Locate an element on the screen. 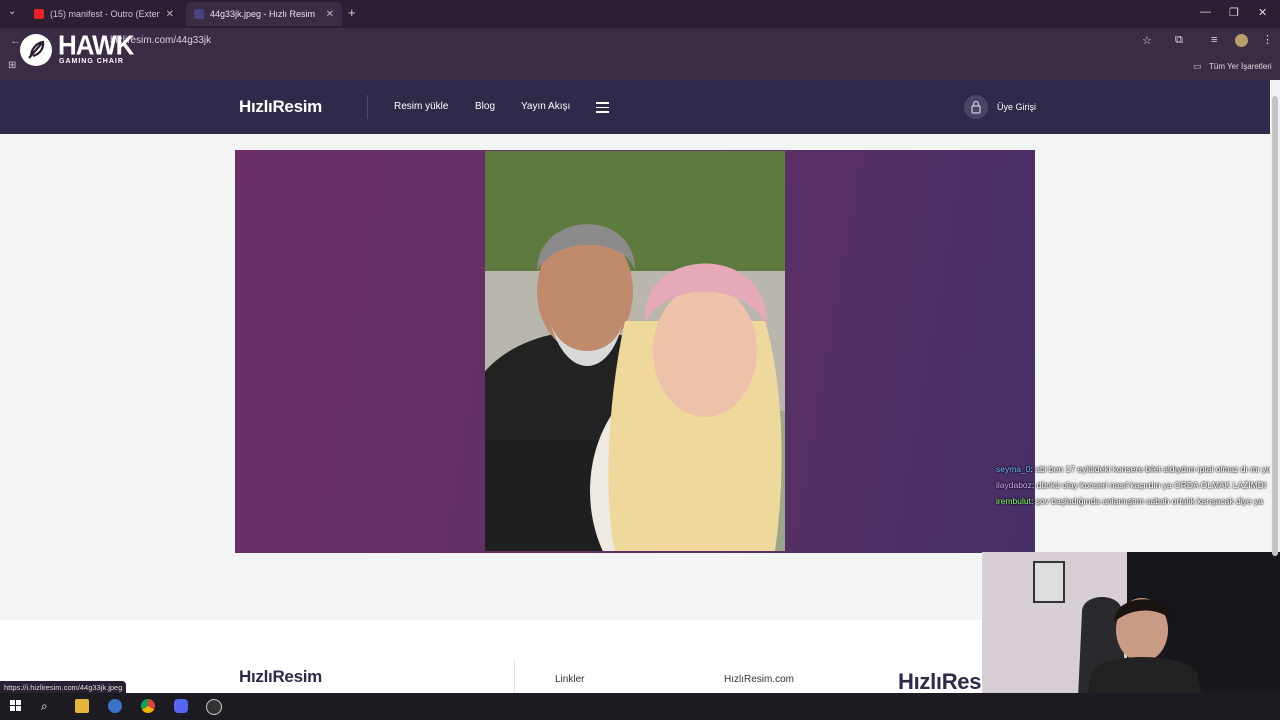 This screenshot has width=1280, height=720. chrome-icon is located at coordinates (148, 706).